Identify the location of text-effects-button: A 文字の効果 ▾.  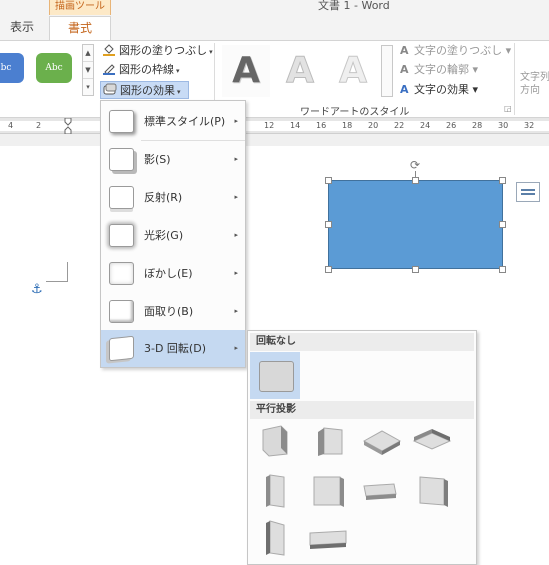
(439, 90).